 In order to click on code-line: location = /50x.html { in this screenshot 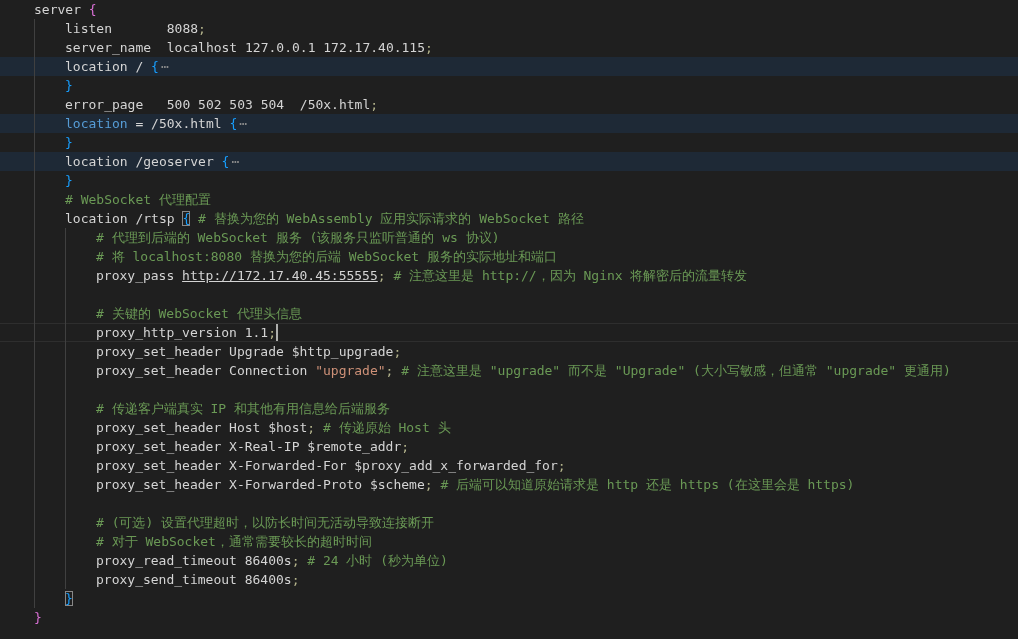, I will do `click(151, 123)`.